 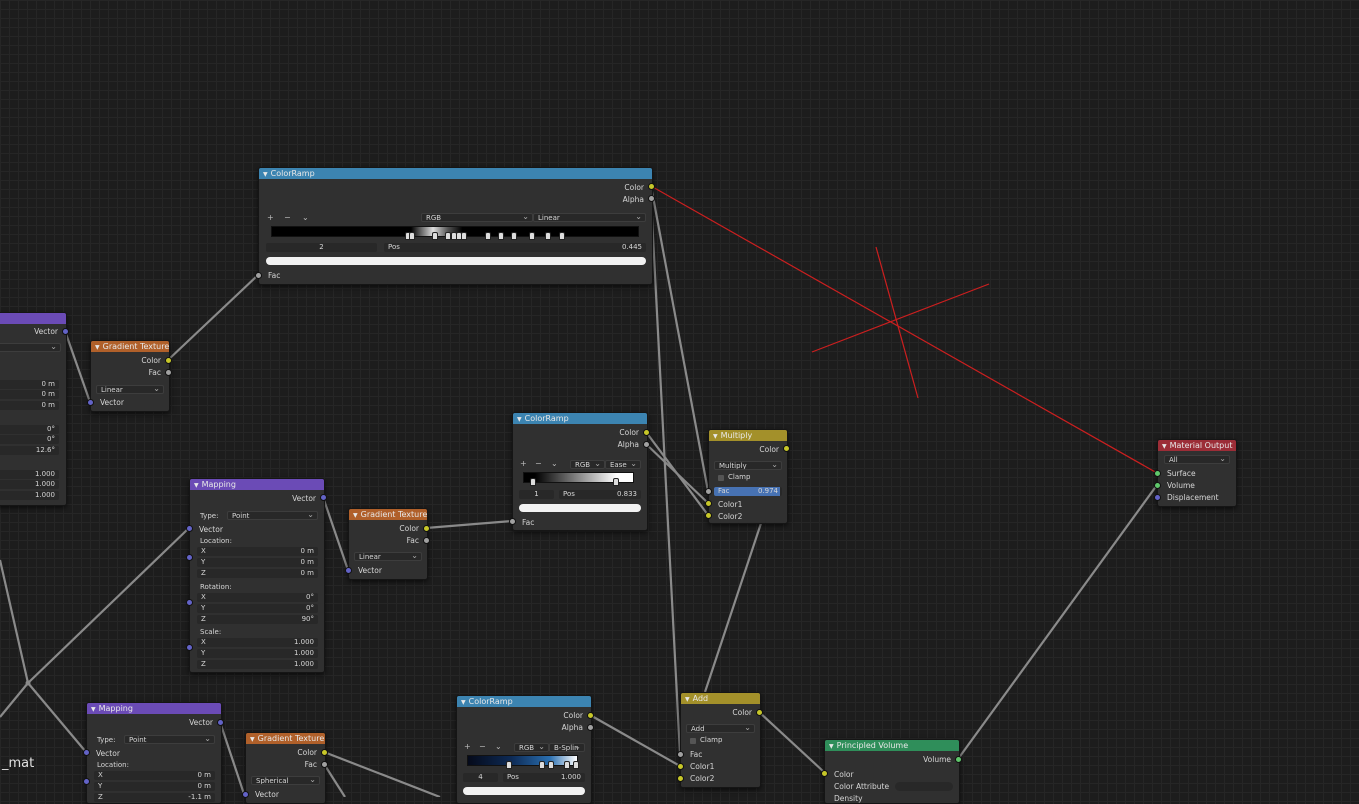 What do you see at coordinates (538, 463) in the screenshot?
I see `remove-stop-button: −` at bounding box center [538, 463].